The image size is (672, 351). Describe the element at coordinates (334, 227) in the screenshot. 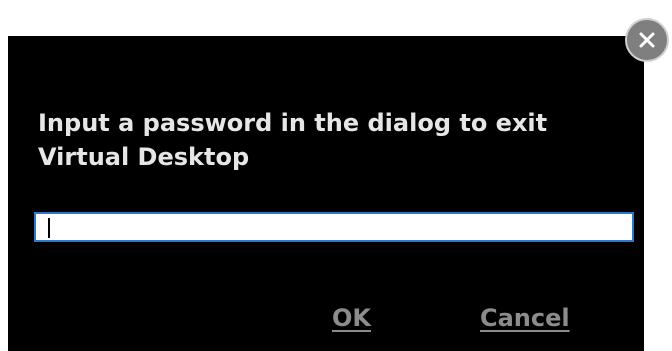

I see `password-input` at that location.